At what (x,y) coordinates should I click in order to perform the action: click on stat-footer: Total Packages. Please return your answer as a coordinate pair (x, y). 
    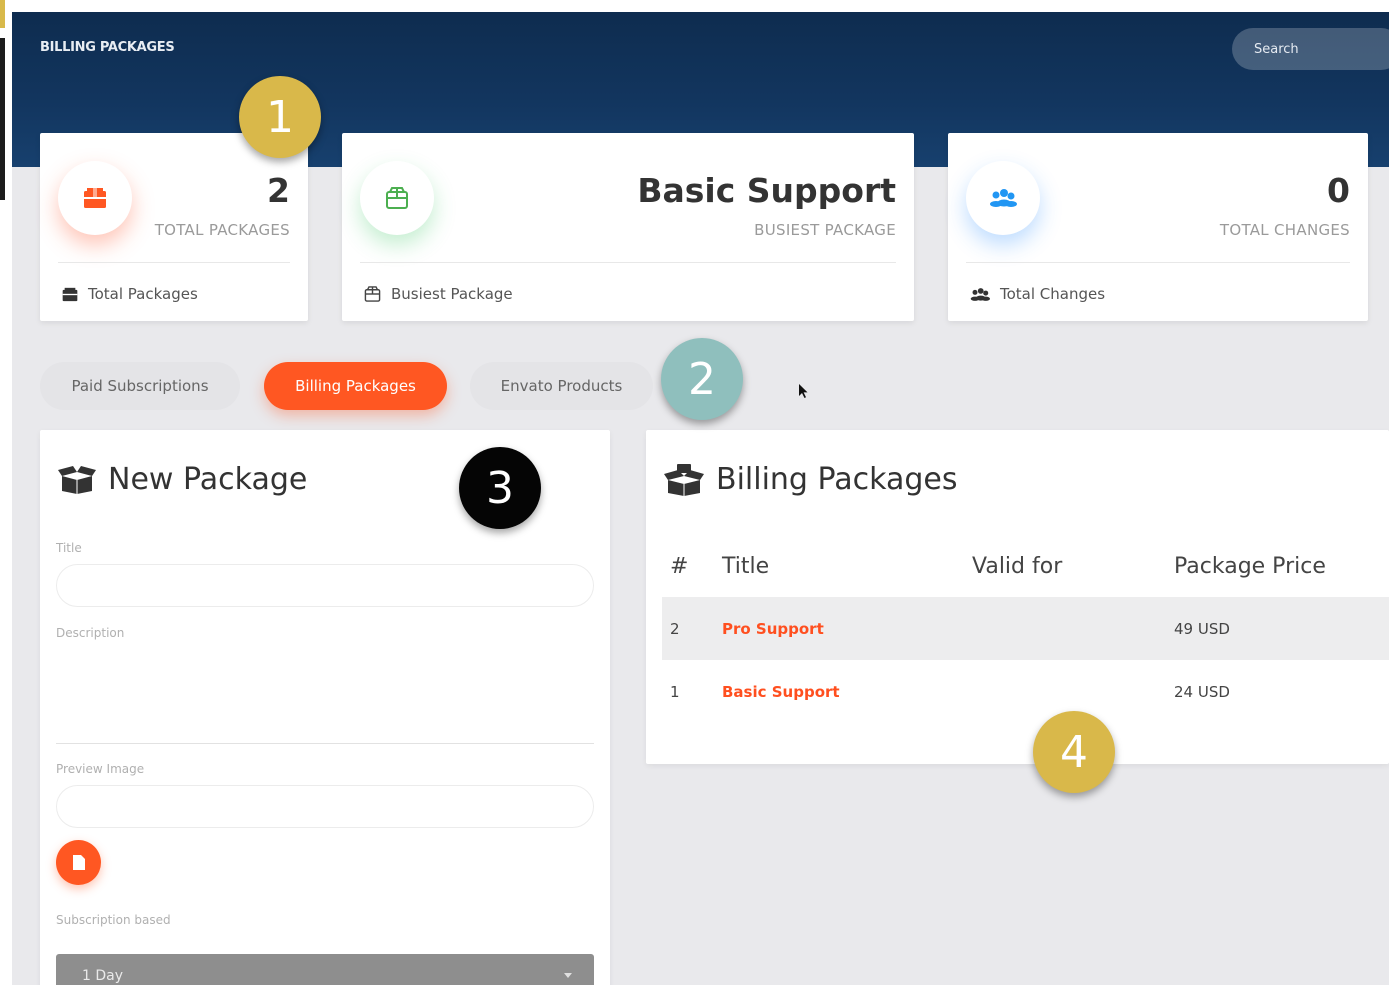
    Looking at the image, I should click on (130, 294).